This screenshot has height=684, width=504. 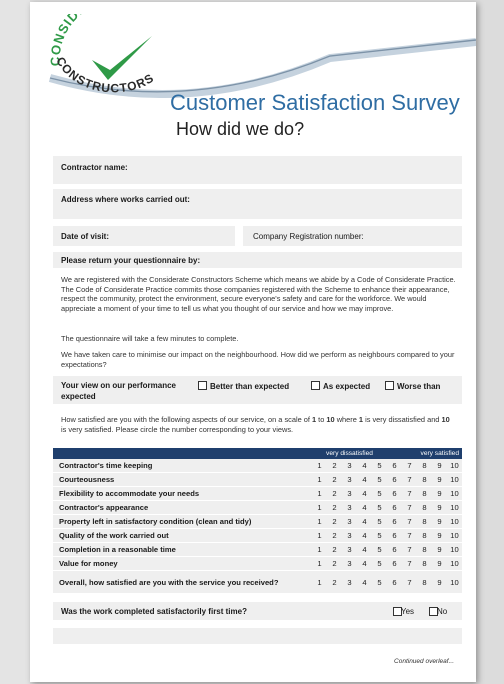 I want to click on yes-option: Yes, so click(x=403, y=612).